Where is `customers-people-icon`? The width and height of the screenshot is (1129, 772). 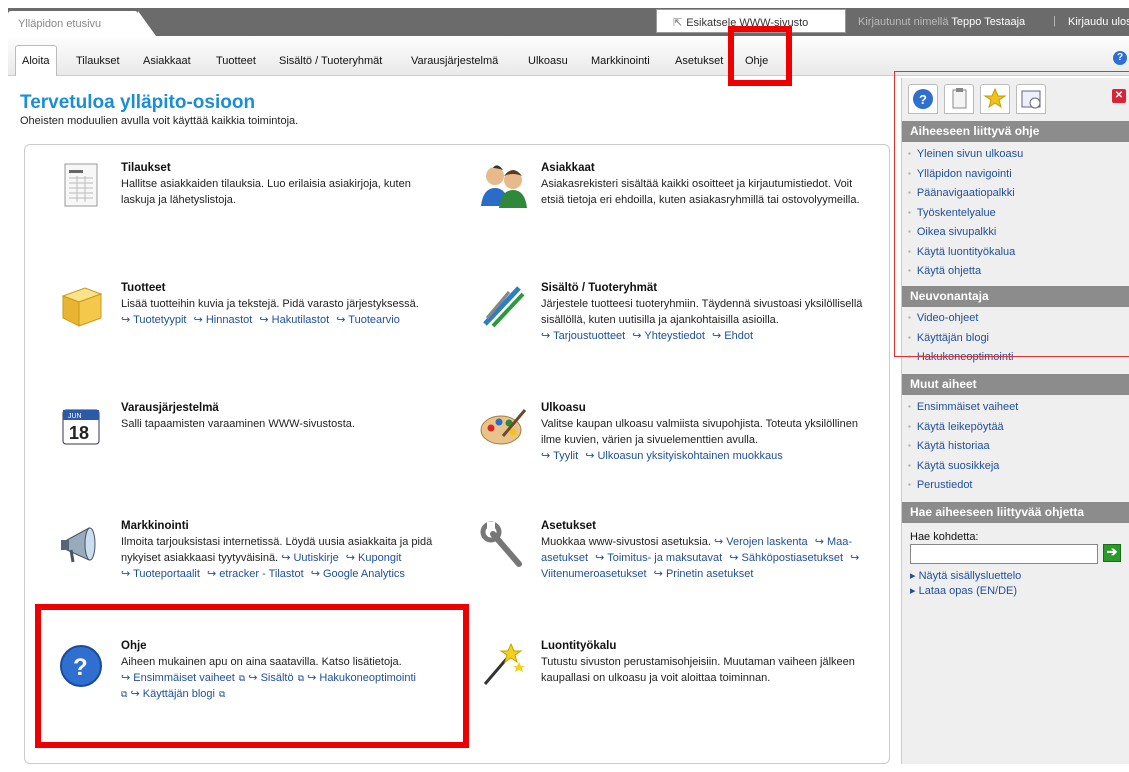 customers-people-icon is located at coordinates (503, 186).